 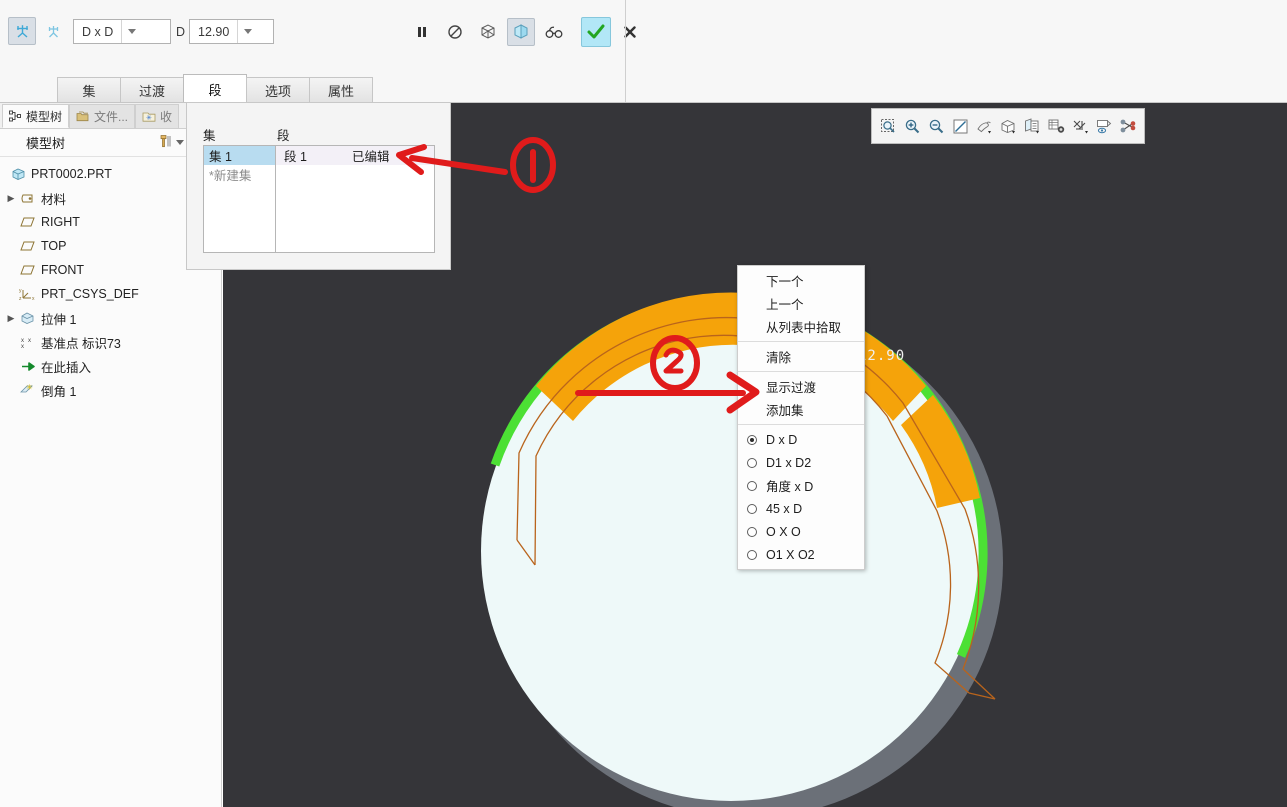 I want to click on saved-views-icon, so click(x=1032, y=125).